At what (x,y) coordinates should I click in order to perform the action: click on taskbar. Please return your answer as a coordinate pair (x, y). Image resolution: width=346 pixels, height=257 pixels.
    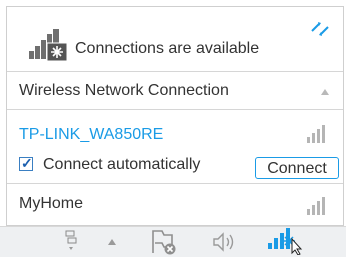
    Looking at the image, I should click on (173, 241).